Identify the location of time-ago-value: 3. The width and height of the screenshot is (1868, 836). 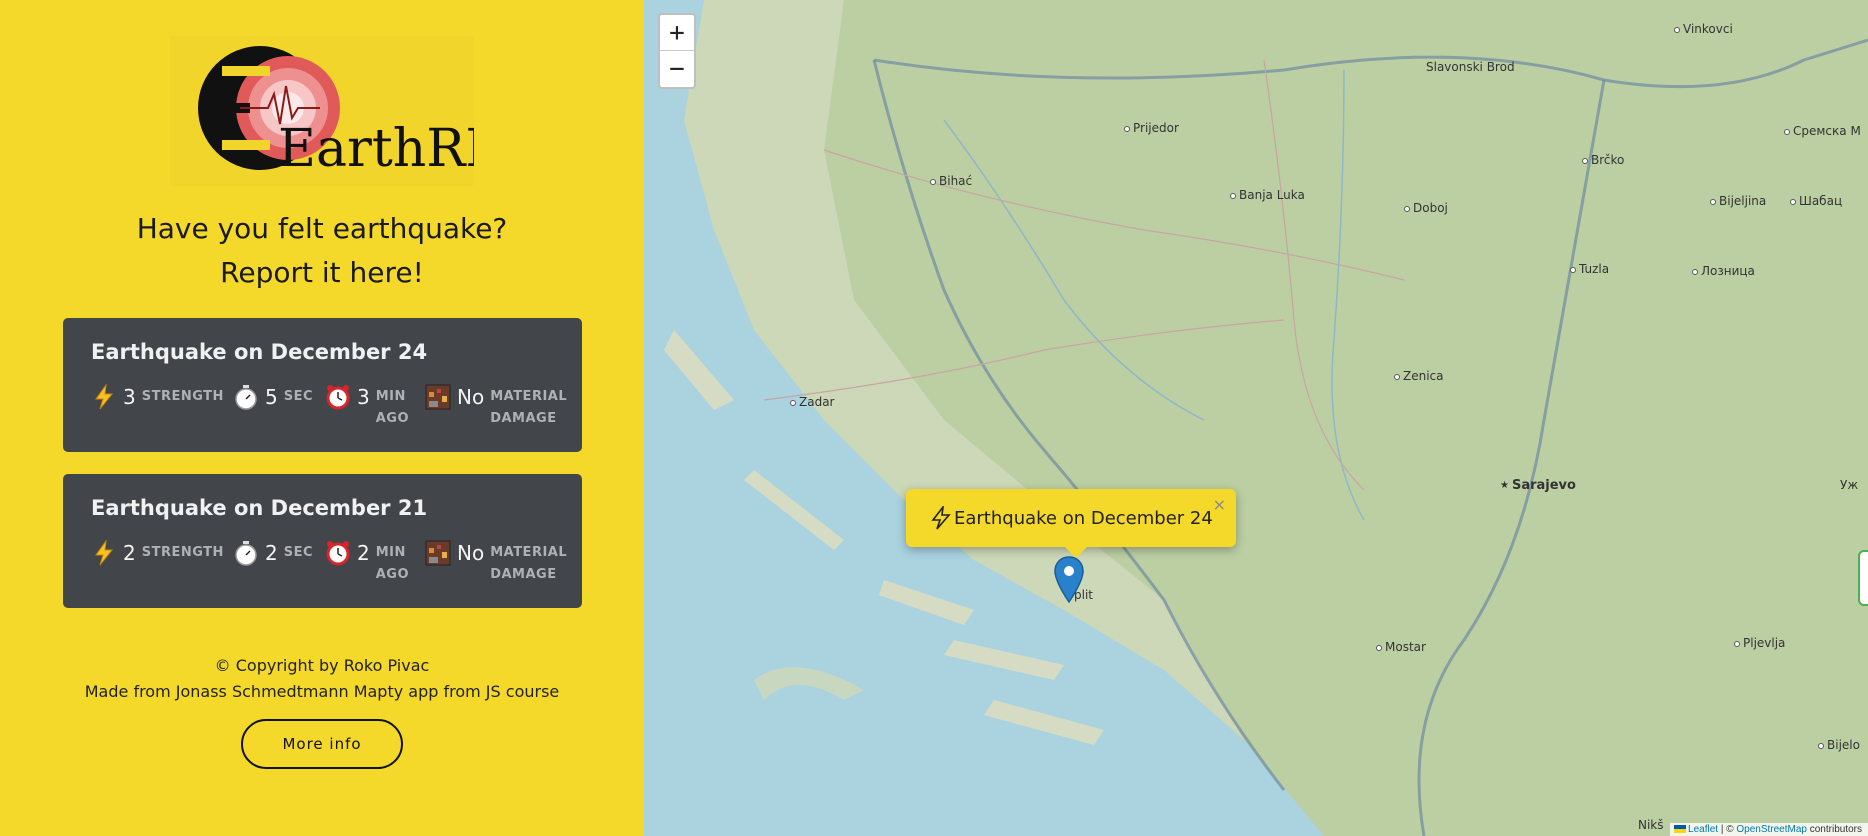
(363, 397).